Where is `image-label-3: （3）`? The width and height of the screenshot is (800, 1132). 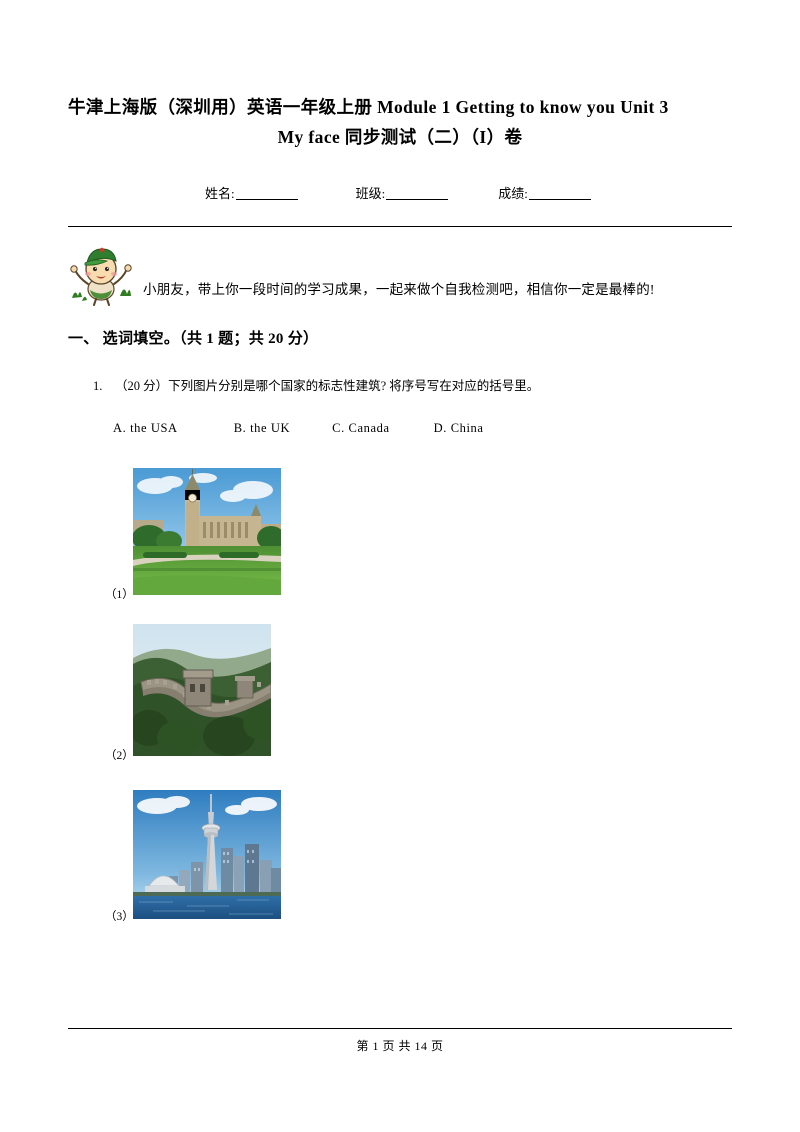 image-label-3: （3） is located at coordinates (119, 917).